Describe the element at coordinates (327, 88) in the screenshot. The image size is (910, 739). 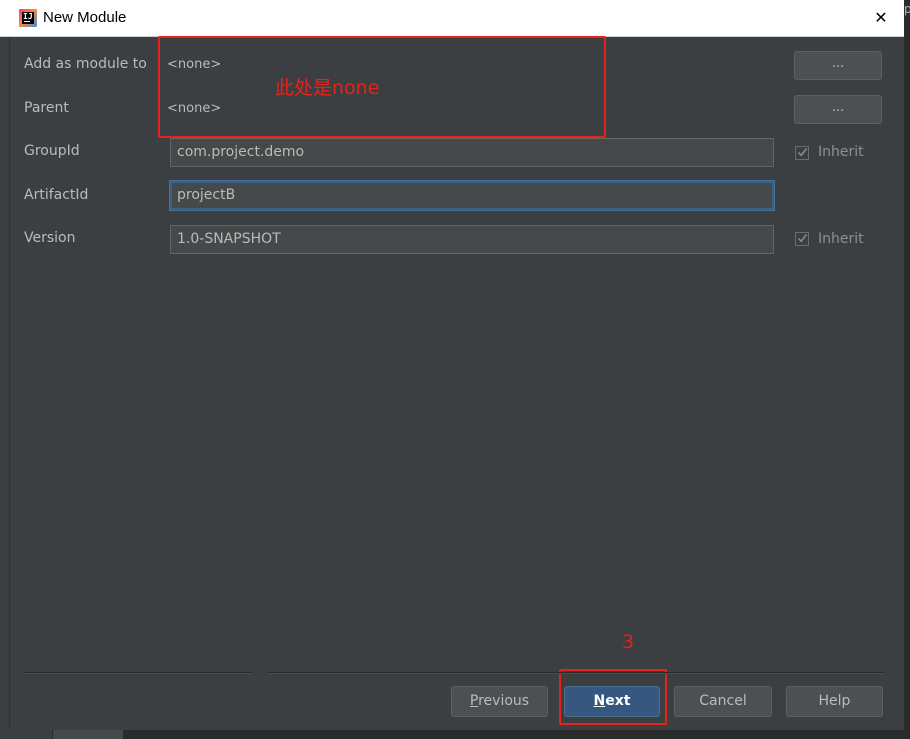
I see `annotation-note: 此处是none` at that location.